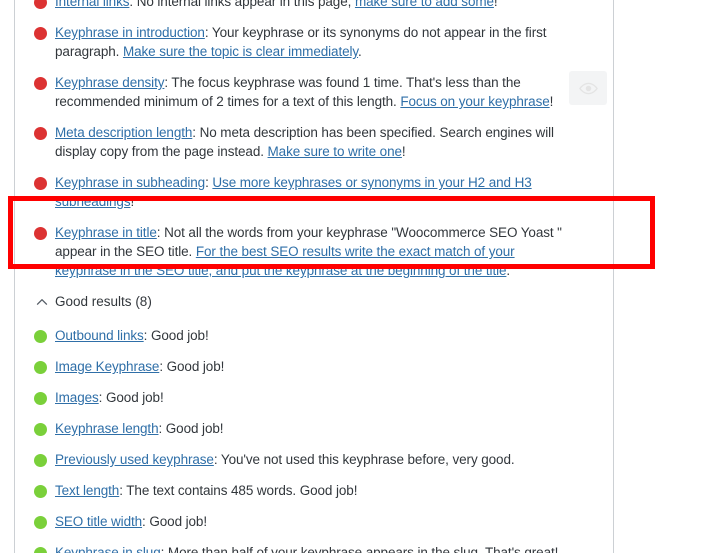 The height and width of the screenshot is (553, 728). What do you see at coordinates (92, 4) in the screenshot?
I see `assessment-link-internal-links: Internal links` at bounding box center [92, 4].